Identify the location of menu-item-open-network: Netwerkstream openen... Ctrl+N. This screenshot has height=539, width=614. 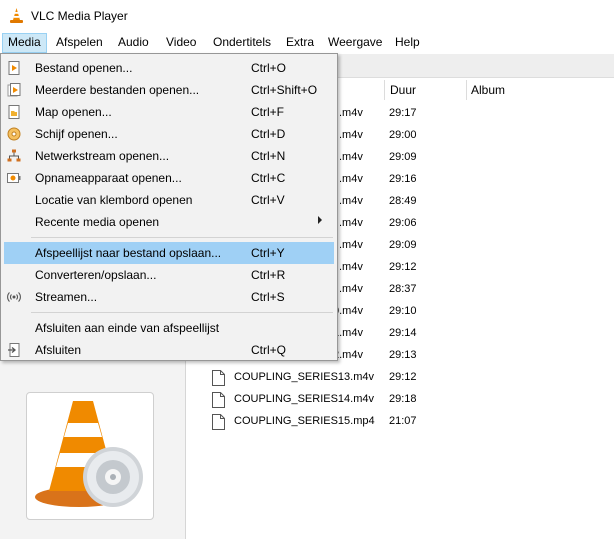
(169, 156).